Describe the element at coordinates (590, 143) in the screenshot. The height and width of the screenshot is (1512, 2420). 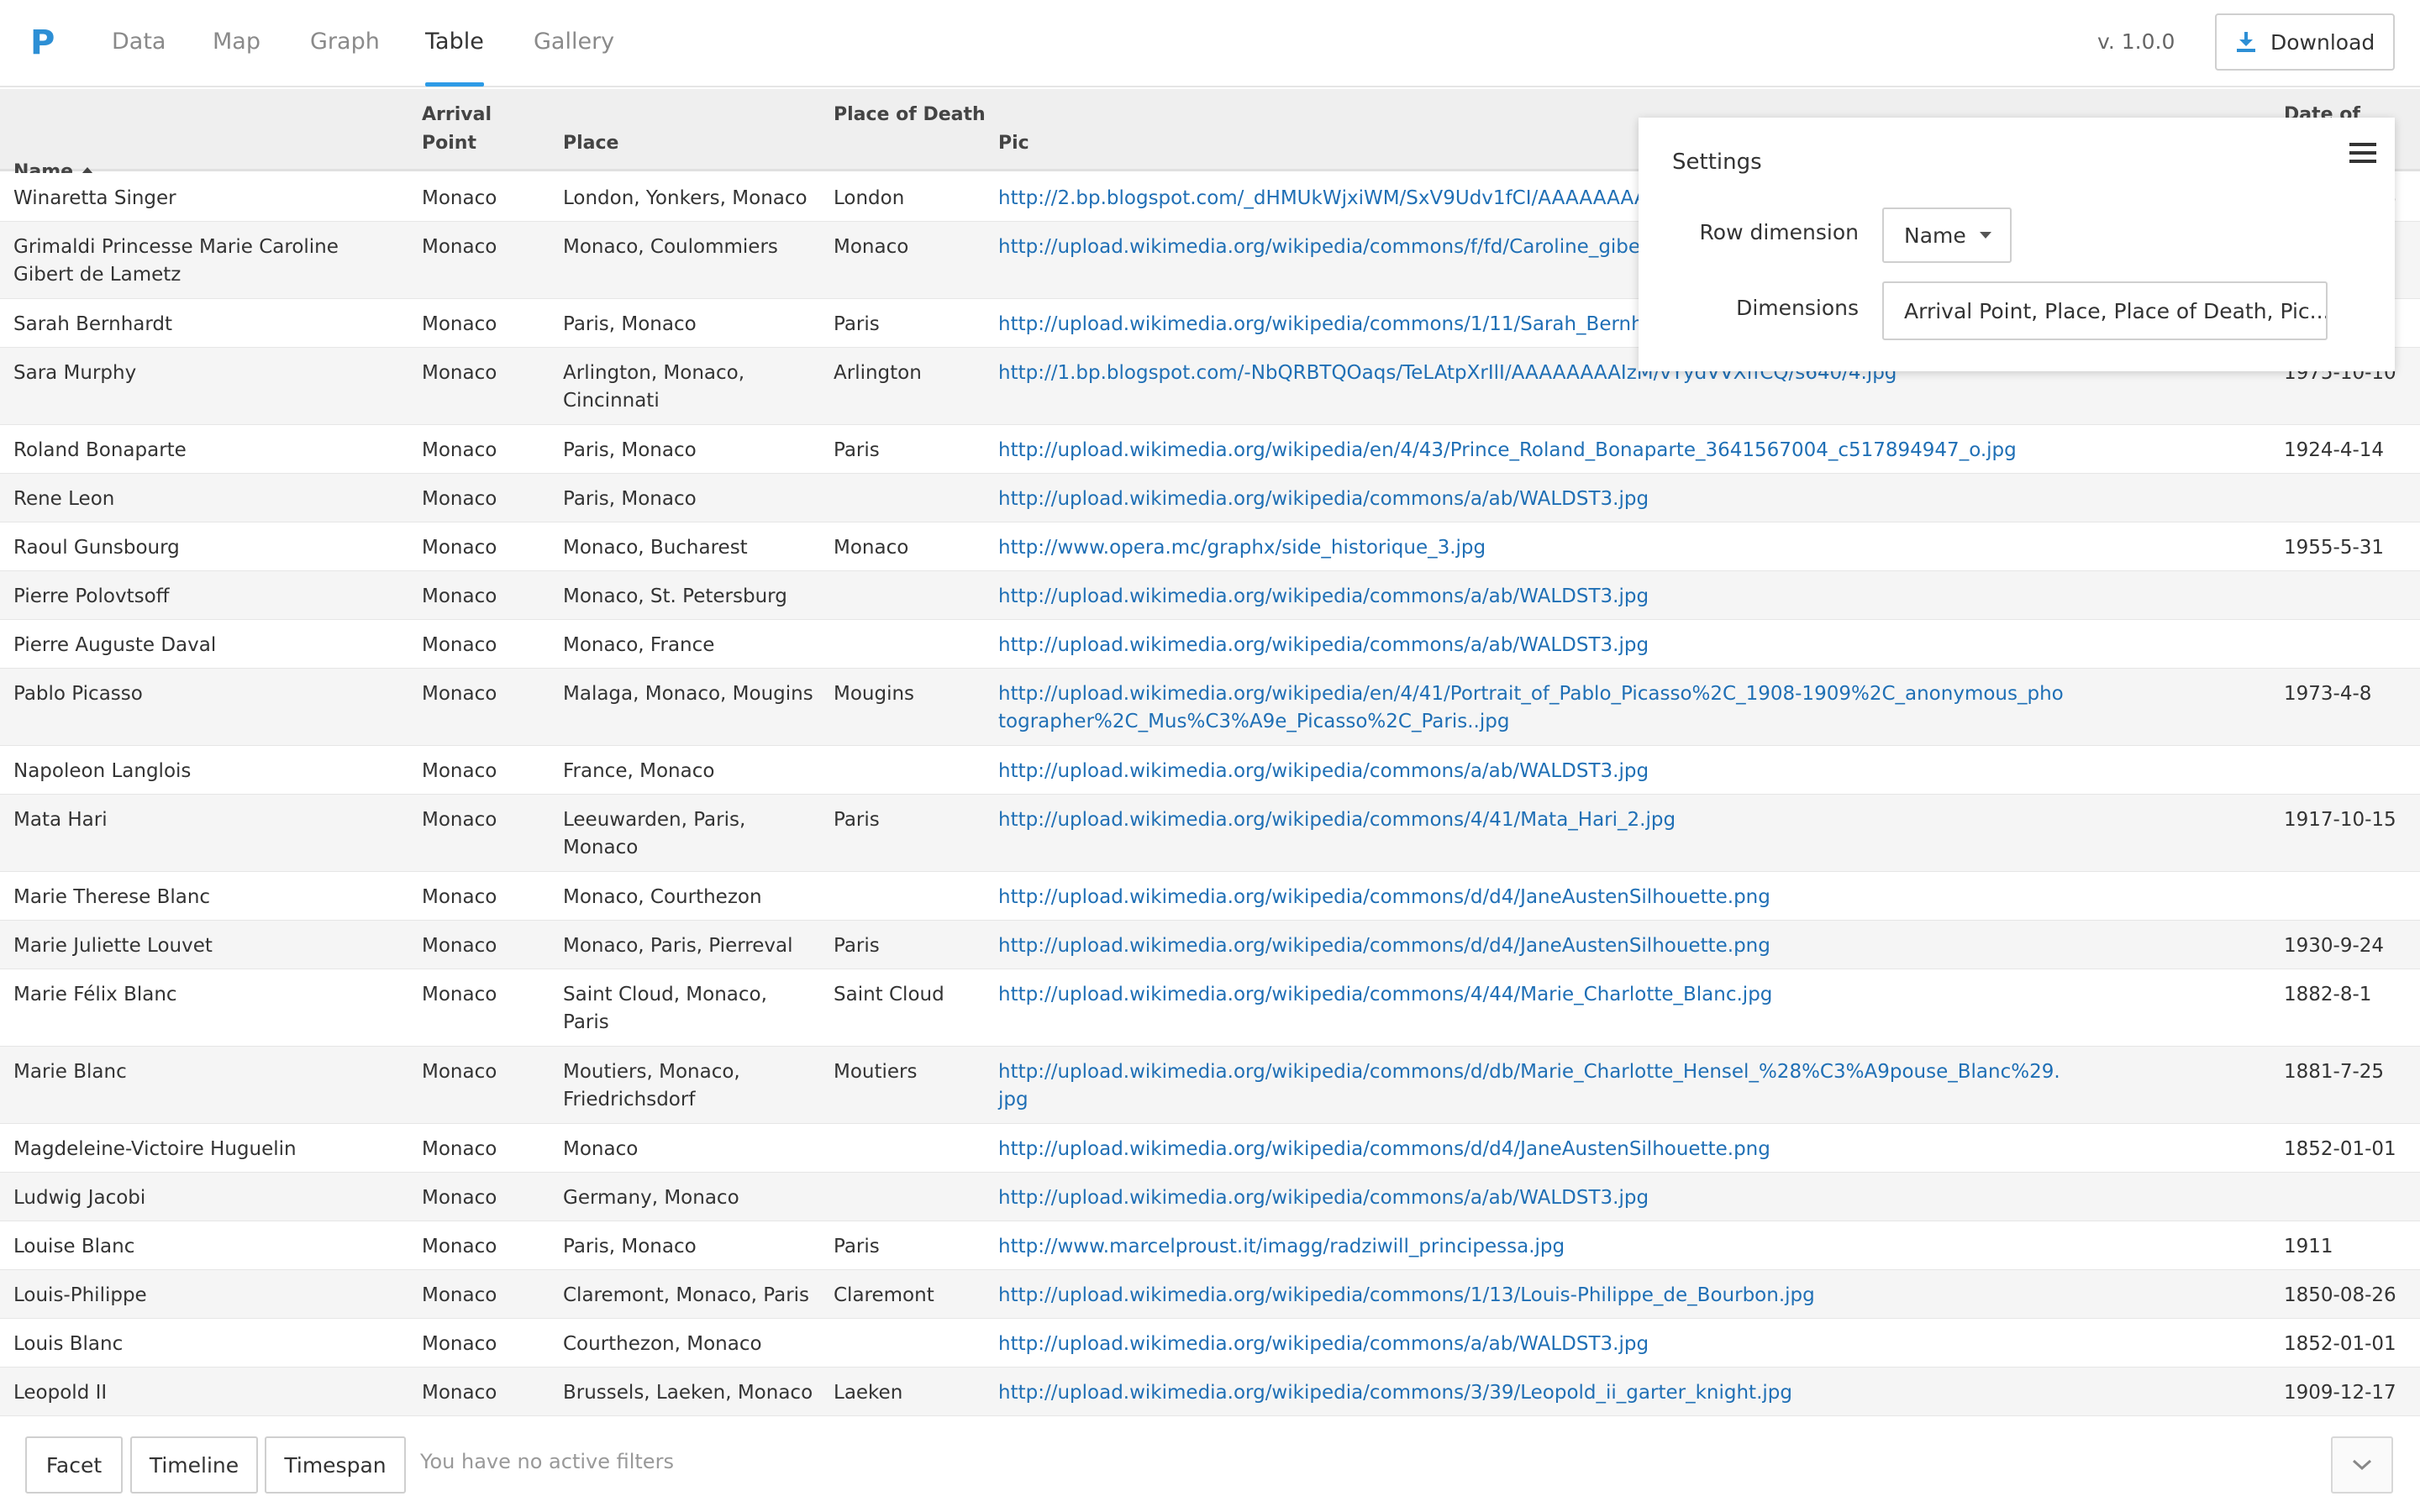
I see `column-header-place: Place` at that location.